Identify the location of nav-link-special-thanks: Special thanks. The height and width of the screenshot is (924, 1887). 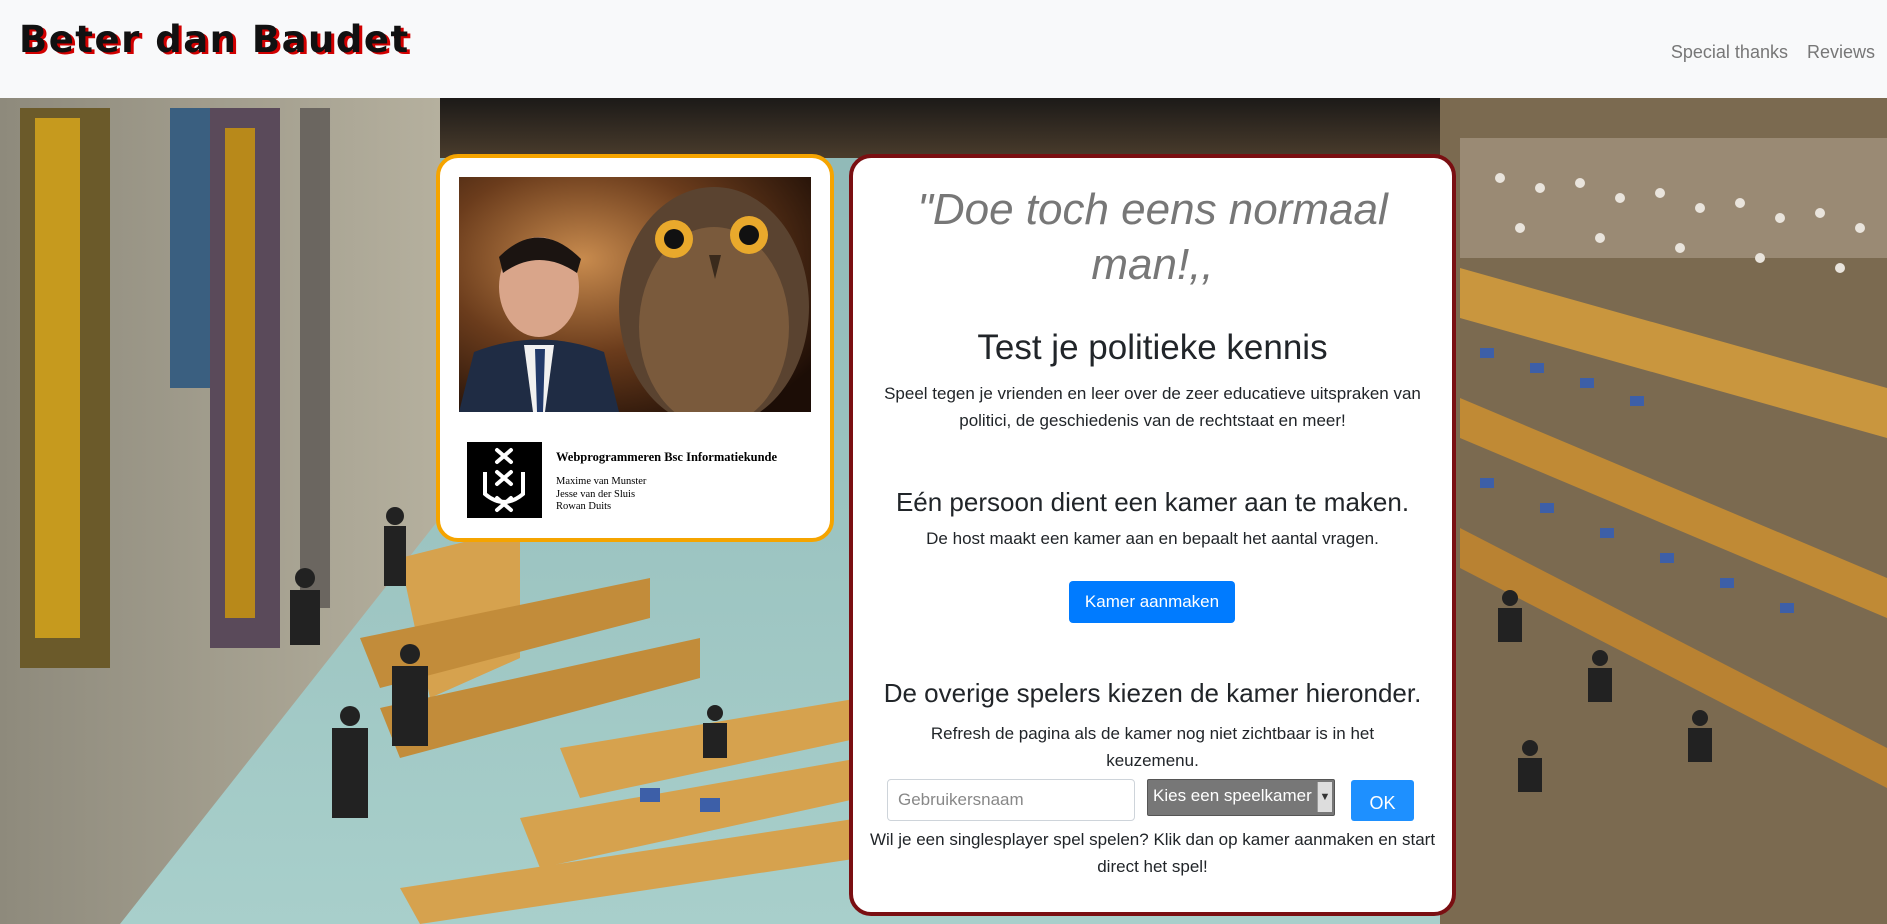
(1729, 52).